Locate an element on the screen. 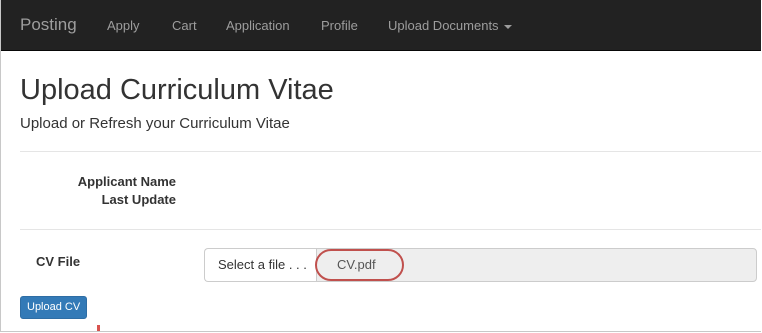 Image resolution: width=762 pixels, height=333 pixels. nav-item-apply: Apply is located at coordinates (123, 26).